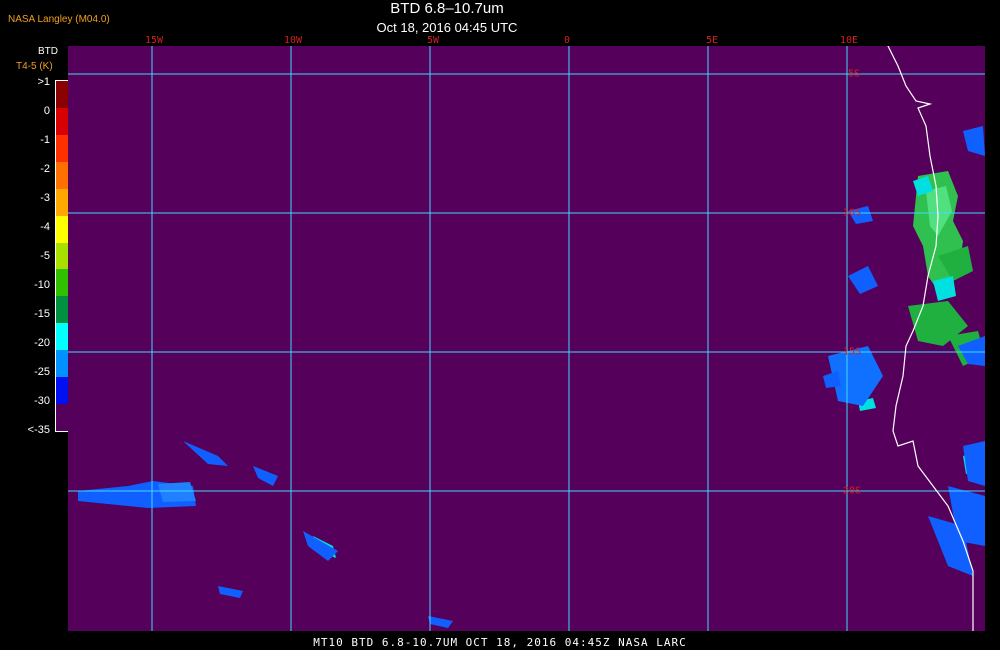  I want to click on lon-label-0: 0, so click(567, 40).